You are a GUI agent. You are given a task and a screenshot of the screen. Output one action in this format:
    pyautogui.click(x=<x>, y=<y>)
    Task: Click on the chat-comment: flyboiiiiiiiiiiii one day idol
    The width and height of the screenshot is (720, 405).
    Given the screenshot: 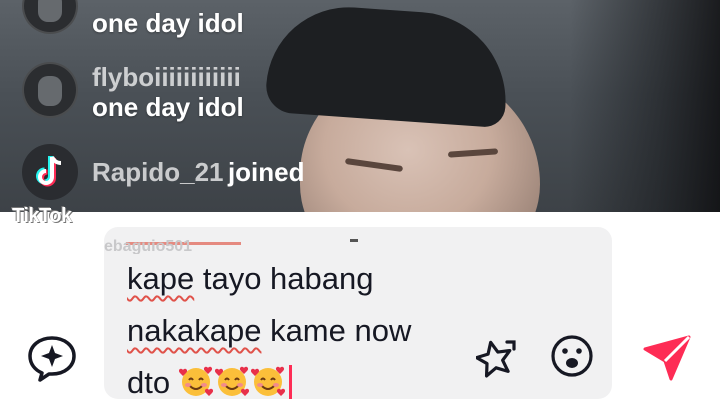 What is the action you would take?
    pyautogui.click(x=133, y=92)
    